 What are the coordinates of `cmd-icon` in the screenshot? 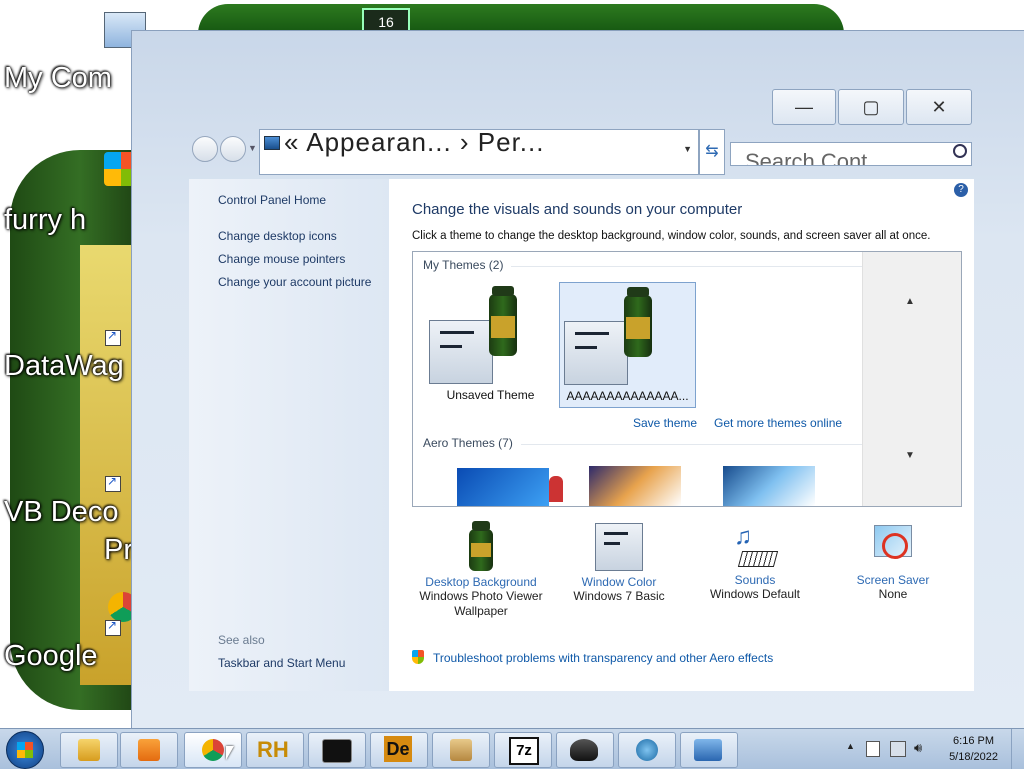 It's located at (337, 751).